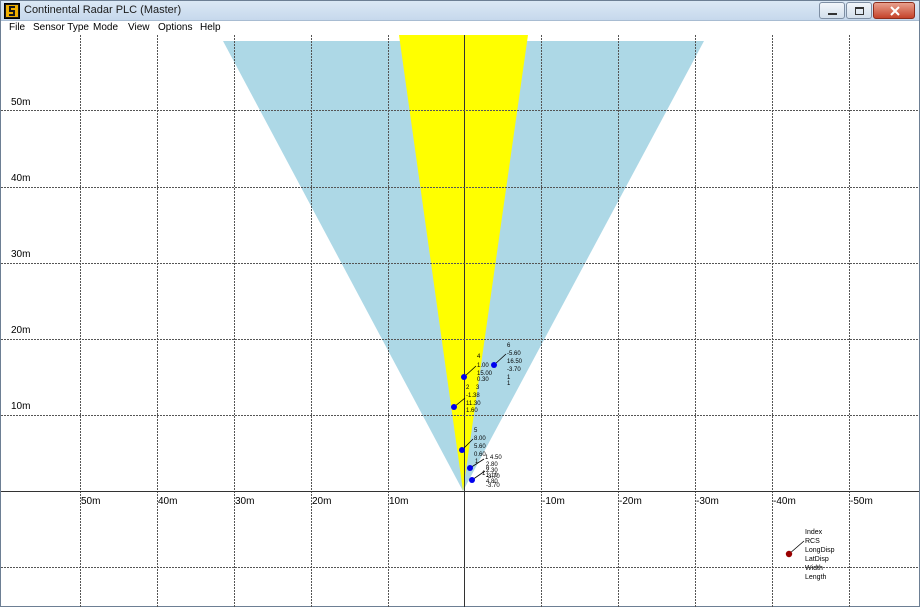  I want to click on range-label-40: 40m, so click(20, 178).